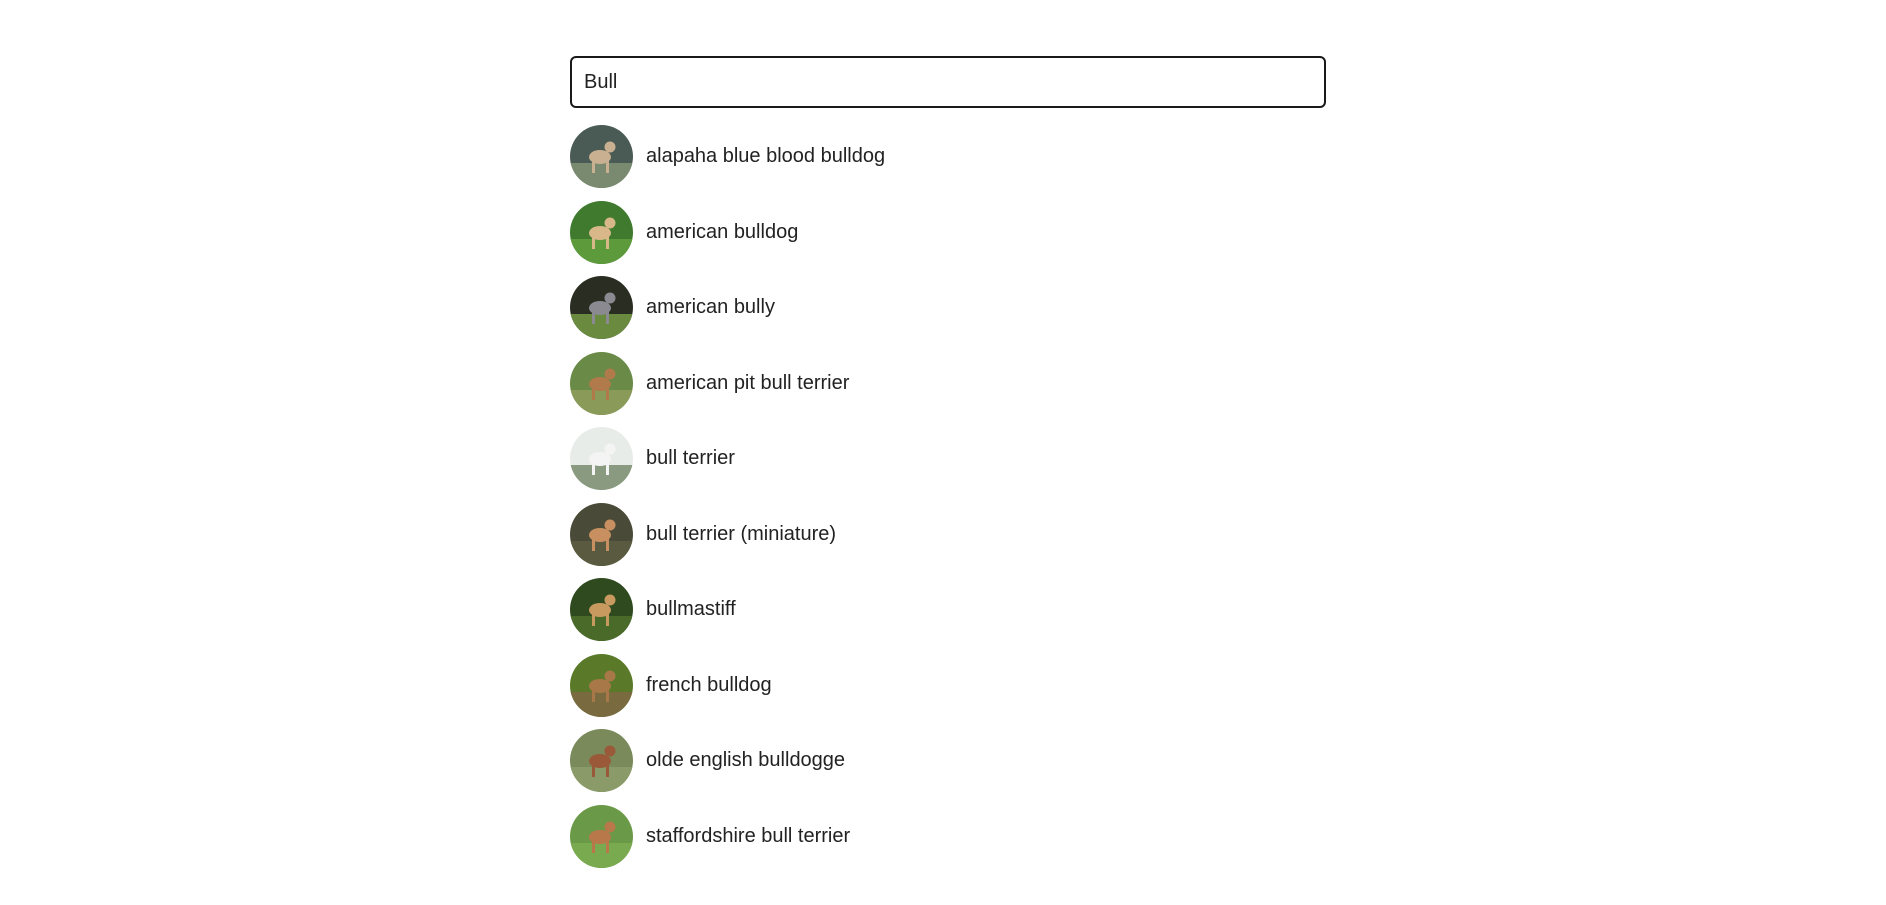 The height and width of the screenshot is (905, 1886). I want to click on result-label: olde english bulldogge, so click(746, 760).